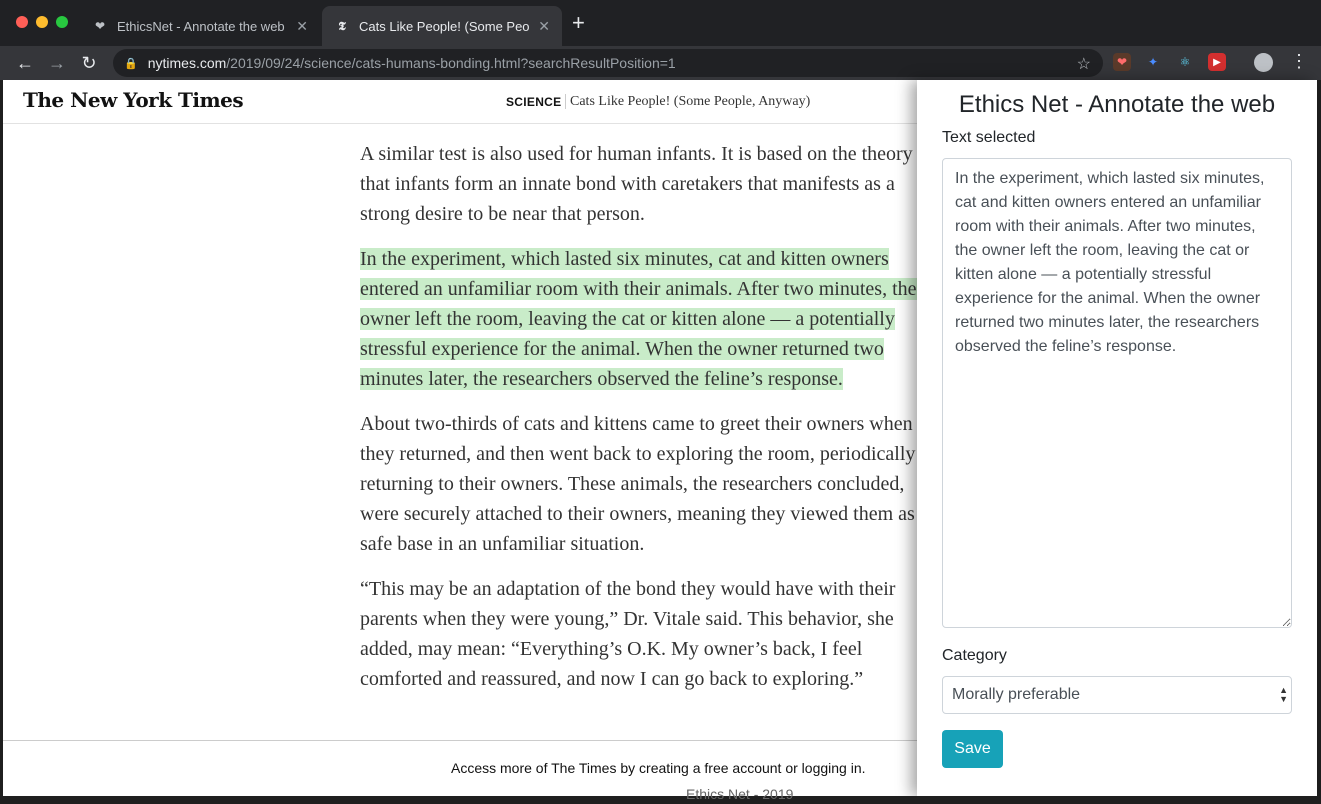 The height and width of the screenshot is (804, 1321). What do you see at coordinates (1153, 62) in the screenshot?
I see `puzzle-extension-icon: ✦` at bounding box center [1153, 62].